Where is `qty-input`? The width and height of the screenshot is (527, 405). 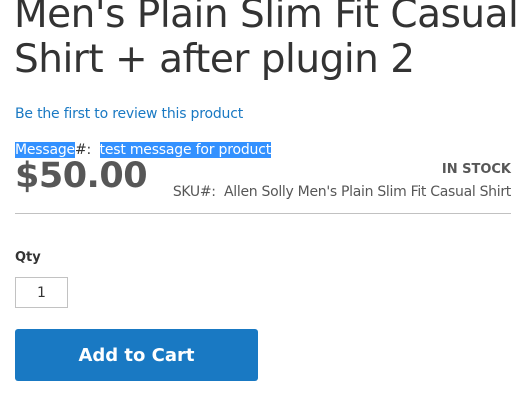
qty-input is located at coordinates (41, 292).